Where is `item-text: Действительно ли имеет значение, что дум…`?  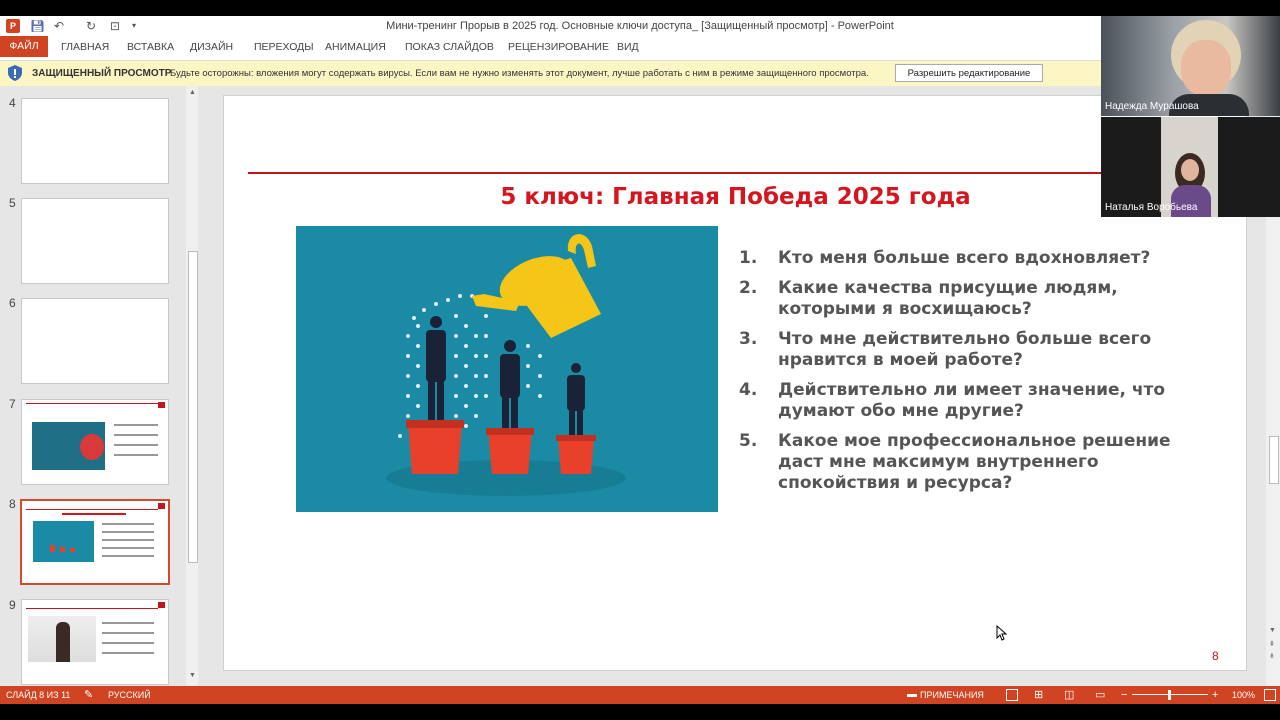 item-text: Действительно ли имеет значение, что дум… is located at coordinates (972, 400).